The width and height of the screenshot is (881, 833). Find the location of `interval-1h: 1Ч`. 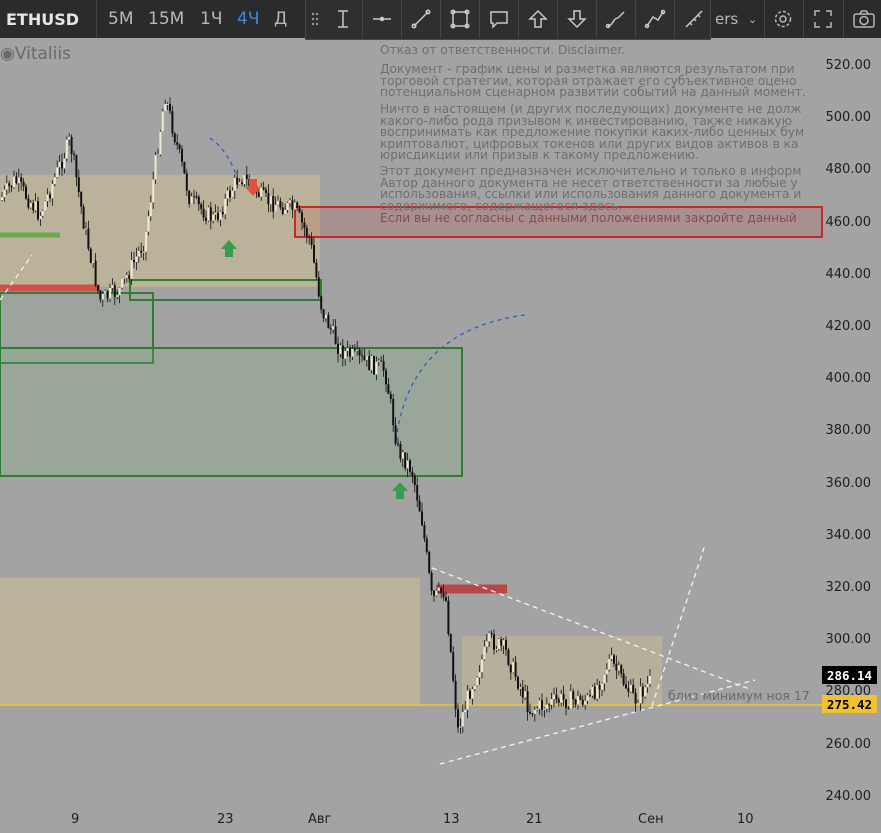

interval-1h: 1Ч is located at coordinates (211, 19).